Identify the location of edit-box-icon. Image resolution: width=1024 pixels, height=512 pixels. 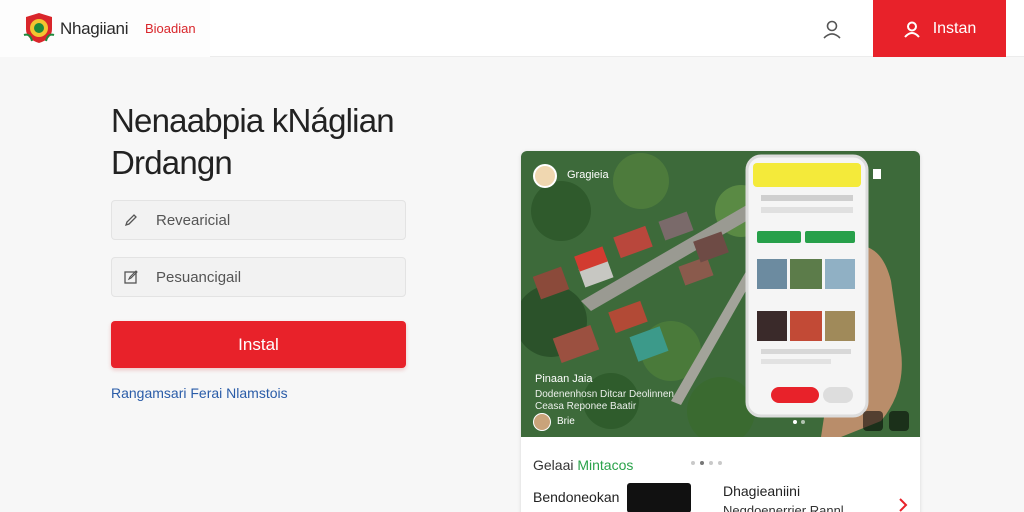
(131, 277).